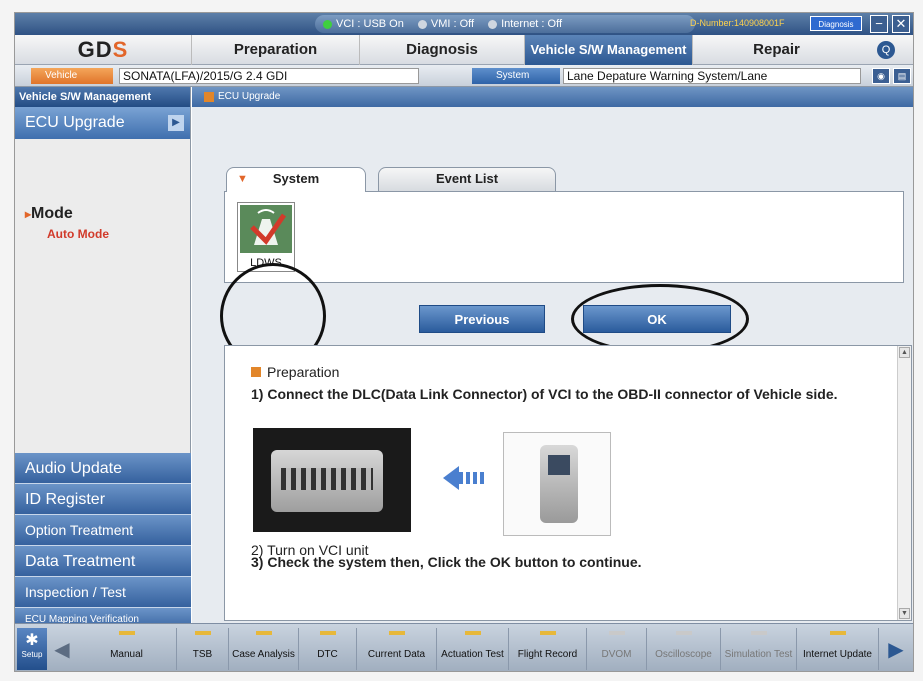 The height and width of the screenshot is (681, 923). I want to click on highlight-ellipse, so click(660, 319).